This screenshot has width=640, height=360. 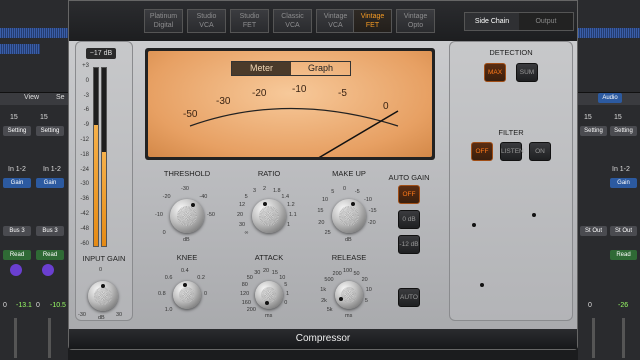 I want to click on makeup-tick: -10, so click(x=368, y=199).